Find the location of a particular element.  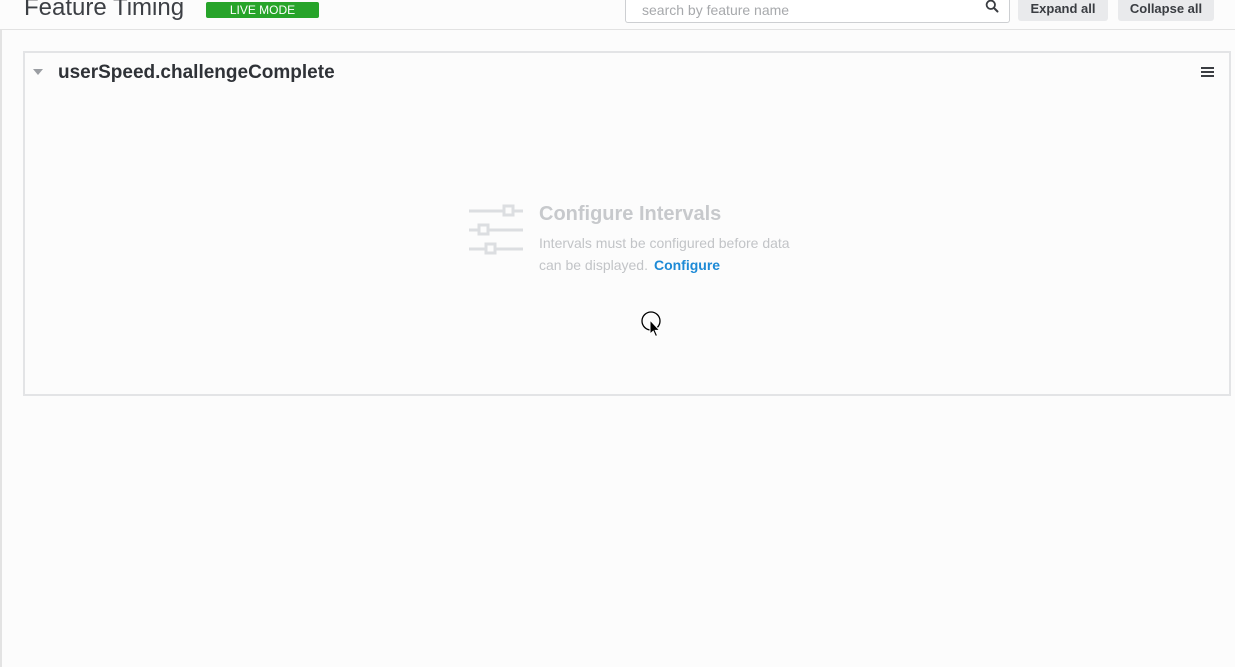

search-input is located at coordinates (801, 10).